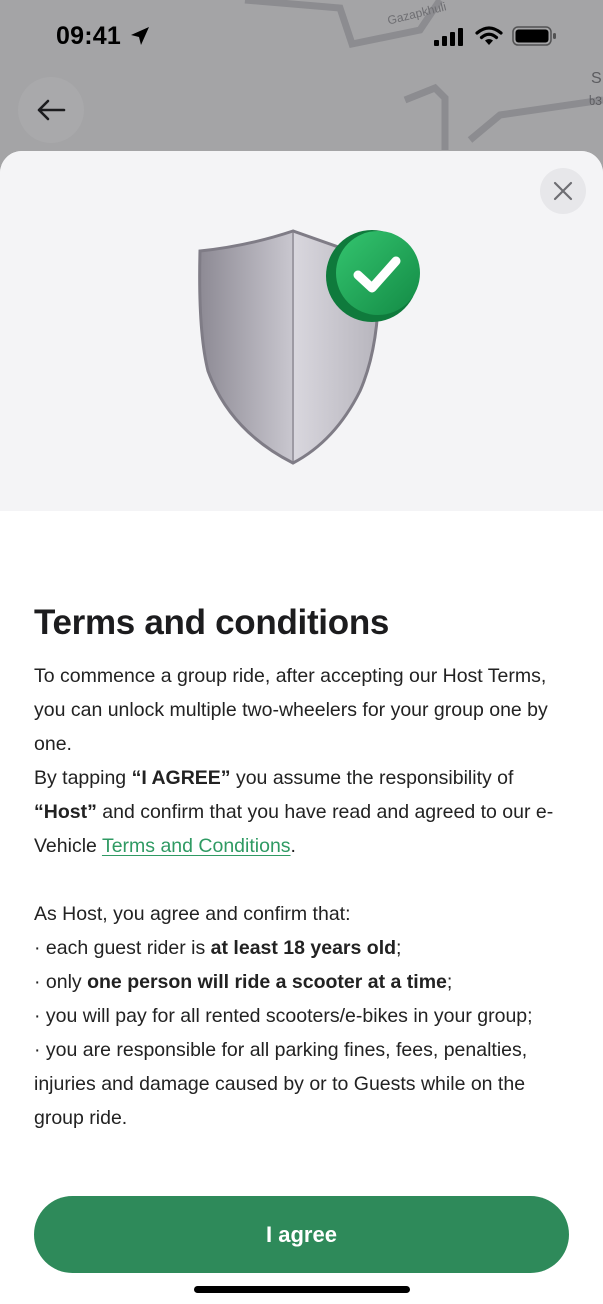 The width and height of the screenshot is (603, 1304). Describe the element at coordinates (65, 812) in the screenshot. I see `host-keyword: “Host”` at that location.